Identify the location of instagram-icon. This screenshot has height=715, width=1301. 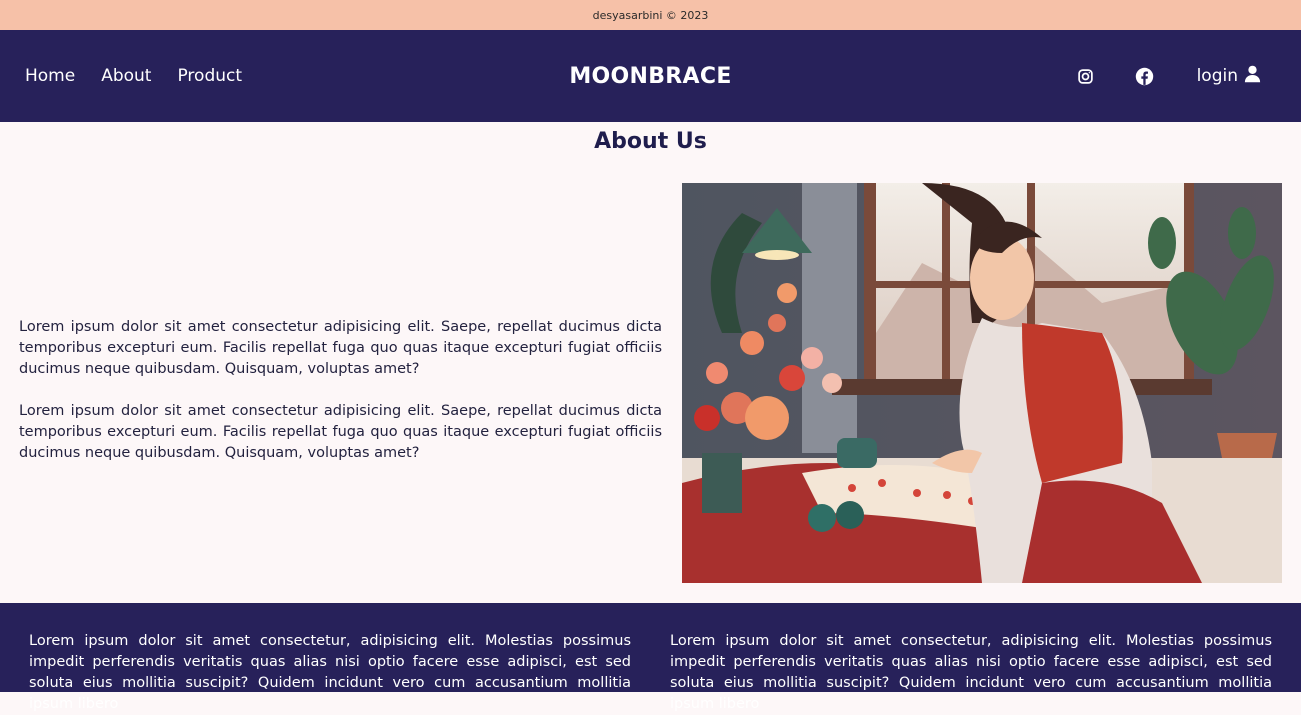
(1086, 76).